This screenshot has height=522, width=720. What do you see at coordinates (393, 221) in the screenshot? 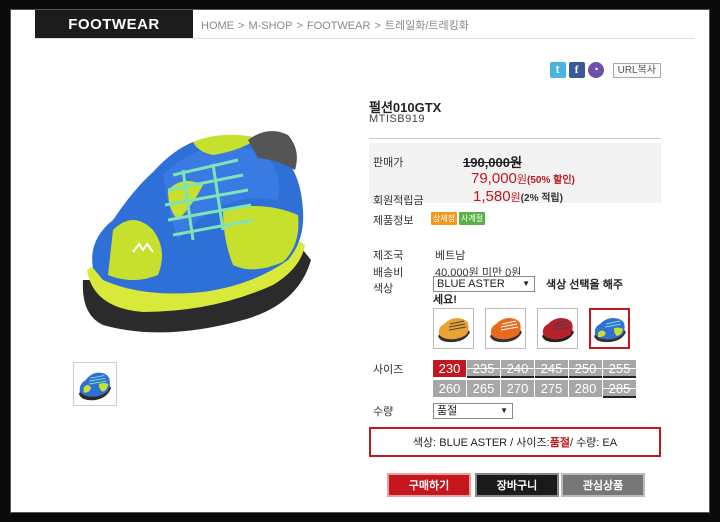
I see `product-info-label: 제품정보` at bounding box center [393, 221].